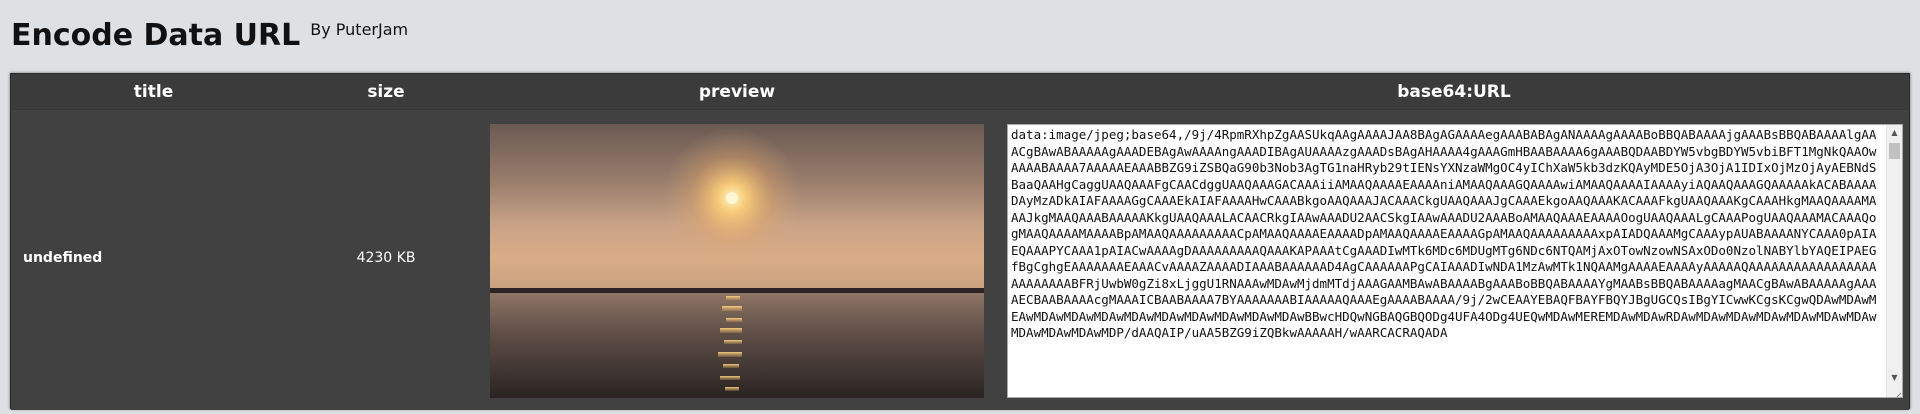 The height and width of the screenshot is (414, 1920). I want to click on resize-grip-icon, so click(1896, 391).